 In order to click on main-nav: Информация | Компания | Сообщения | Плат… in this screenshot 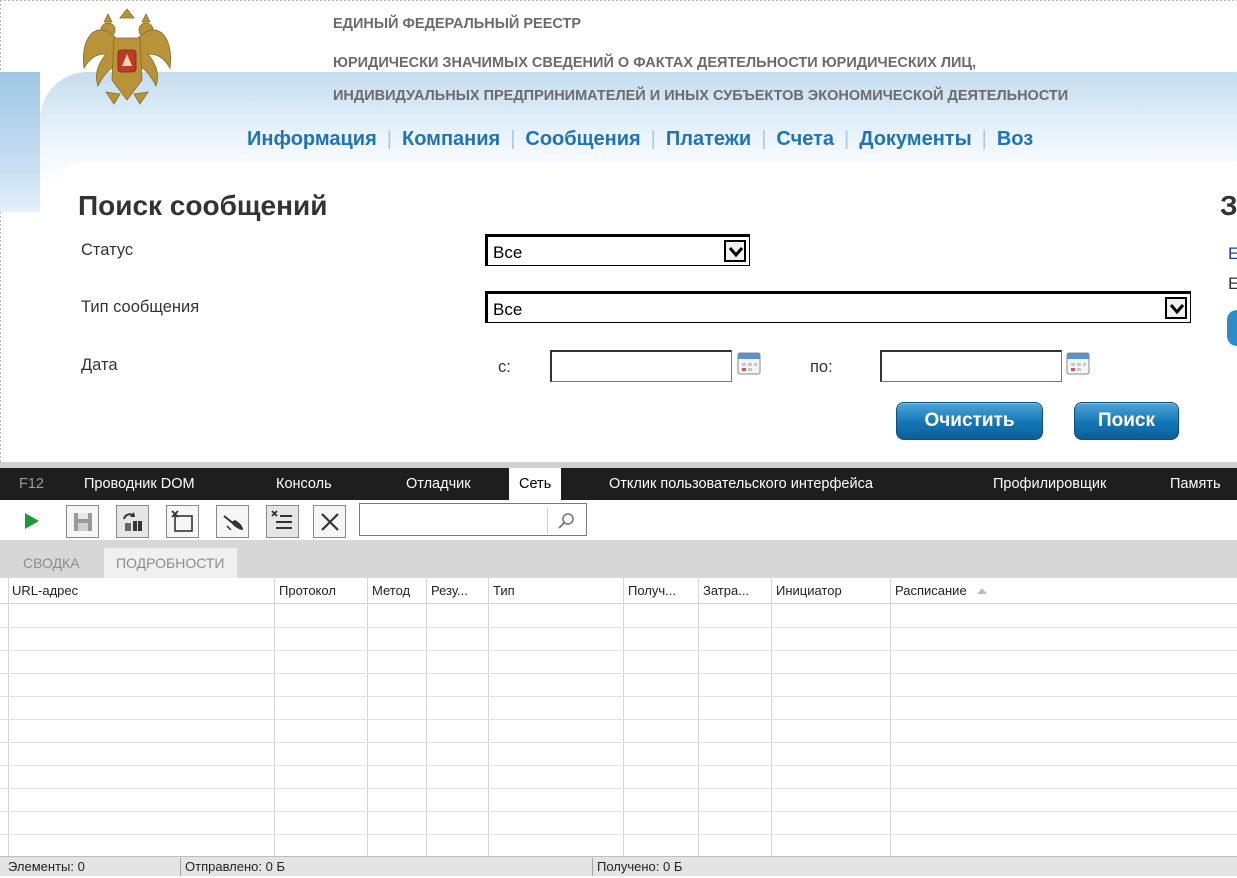, I will do `click(640, 139)`.